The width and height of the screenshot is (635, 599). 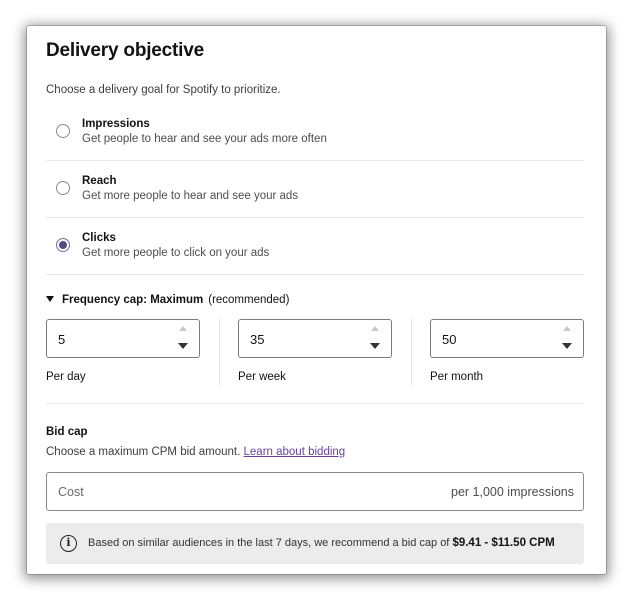 I want to click on per-month-stepper: 50, so click(x=507, y=338).